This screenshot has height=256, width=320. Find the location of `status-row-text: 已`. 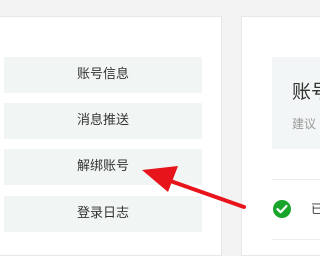

status-row-text: 已 is located at coordinates (315, 209).